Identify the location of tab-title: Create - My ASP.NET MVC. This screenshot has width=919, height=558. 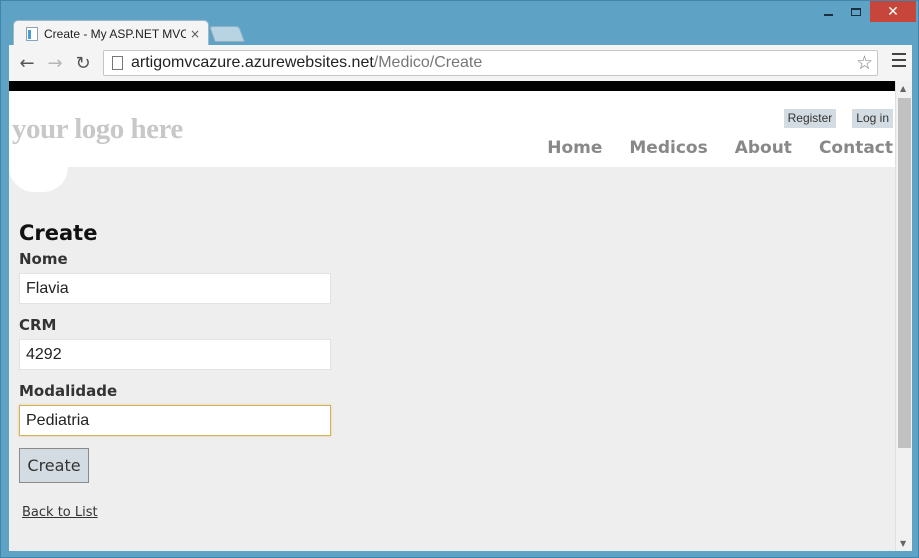
(115, 33).